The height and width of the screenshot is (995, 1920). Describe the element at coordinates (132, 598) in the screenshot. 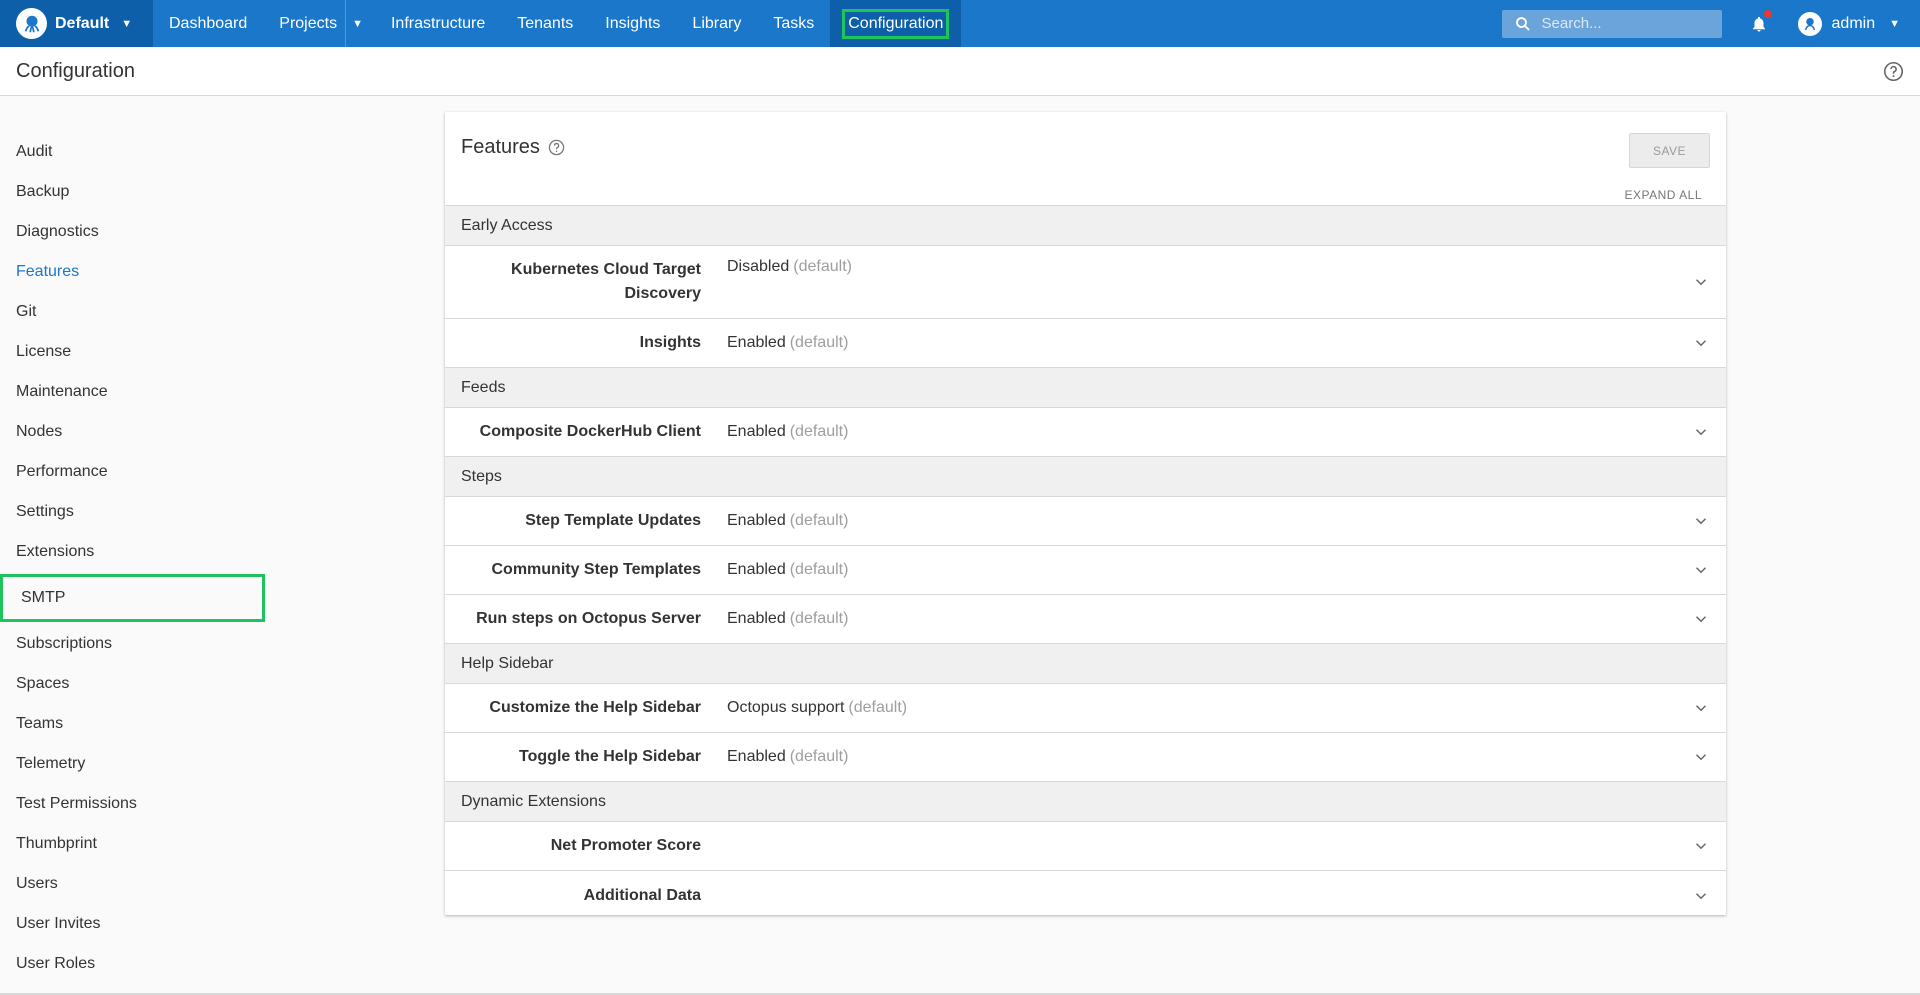

I see `sidebar-item-smtp: SMTP` at that location.